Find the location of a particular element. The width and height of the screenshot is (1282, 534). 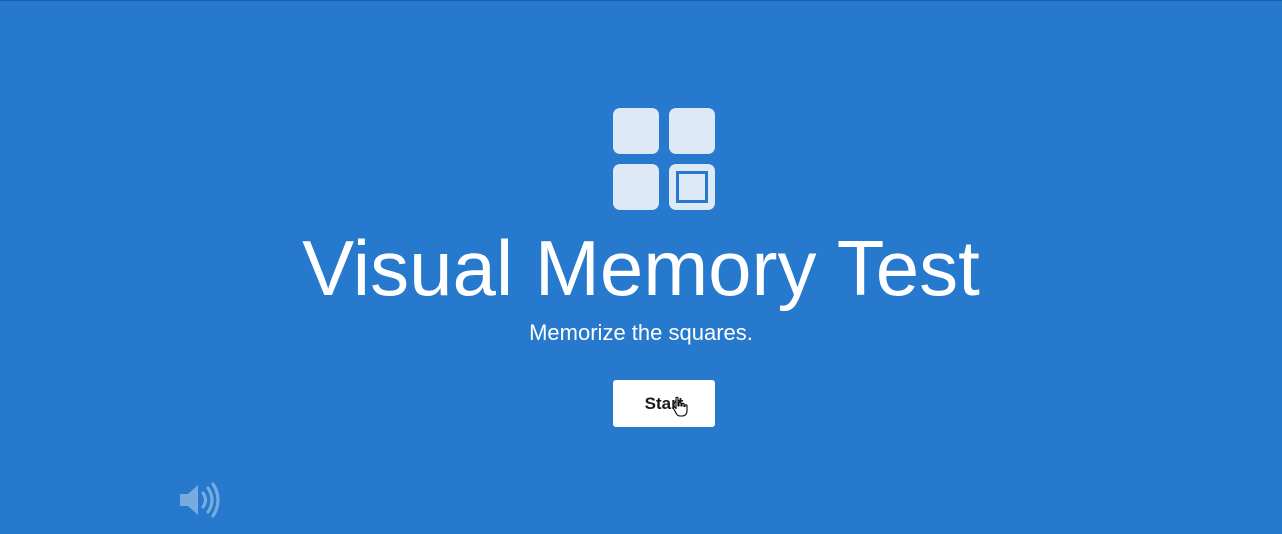

page-subtitle: Memorize the squares. is located at coordinates (641, 332).